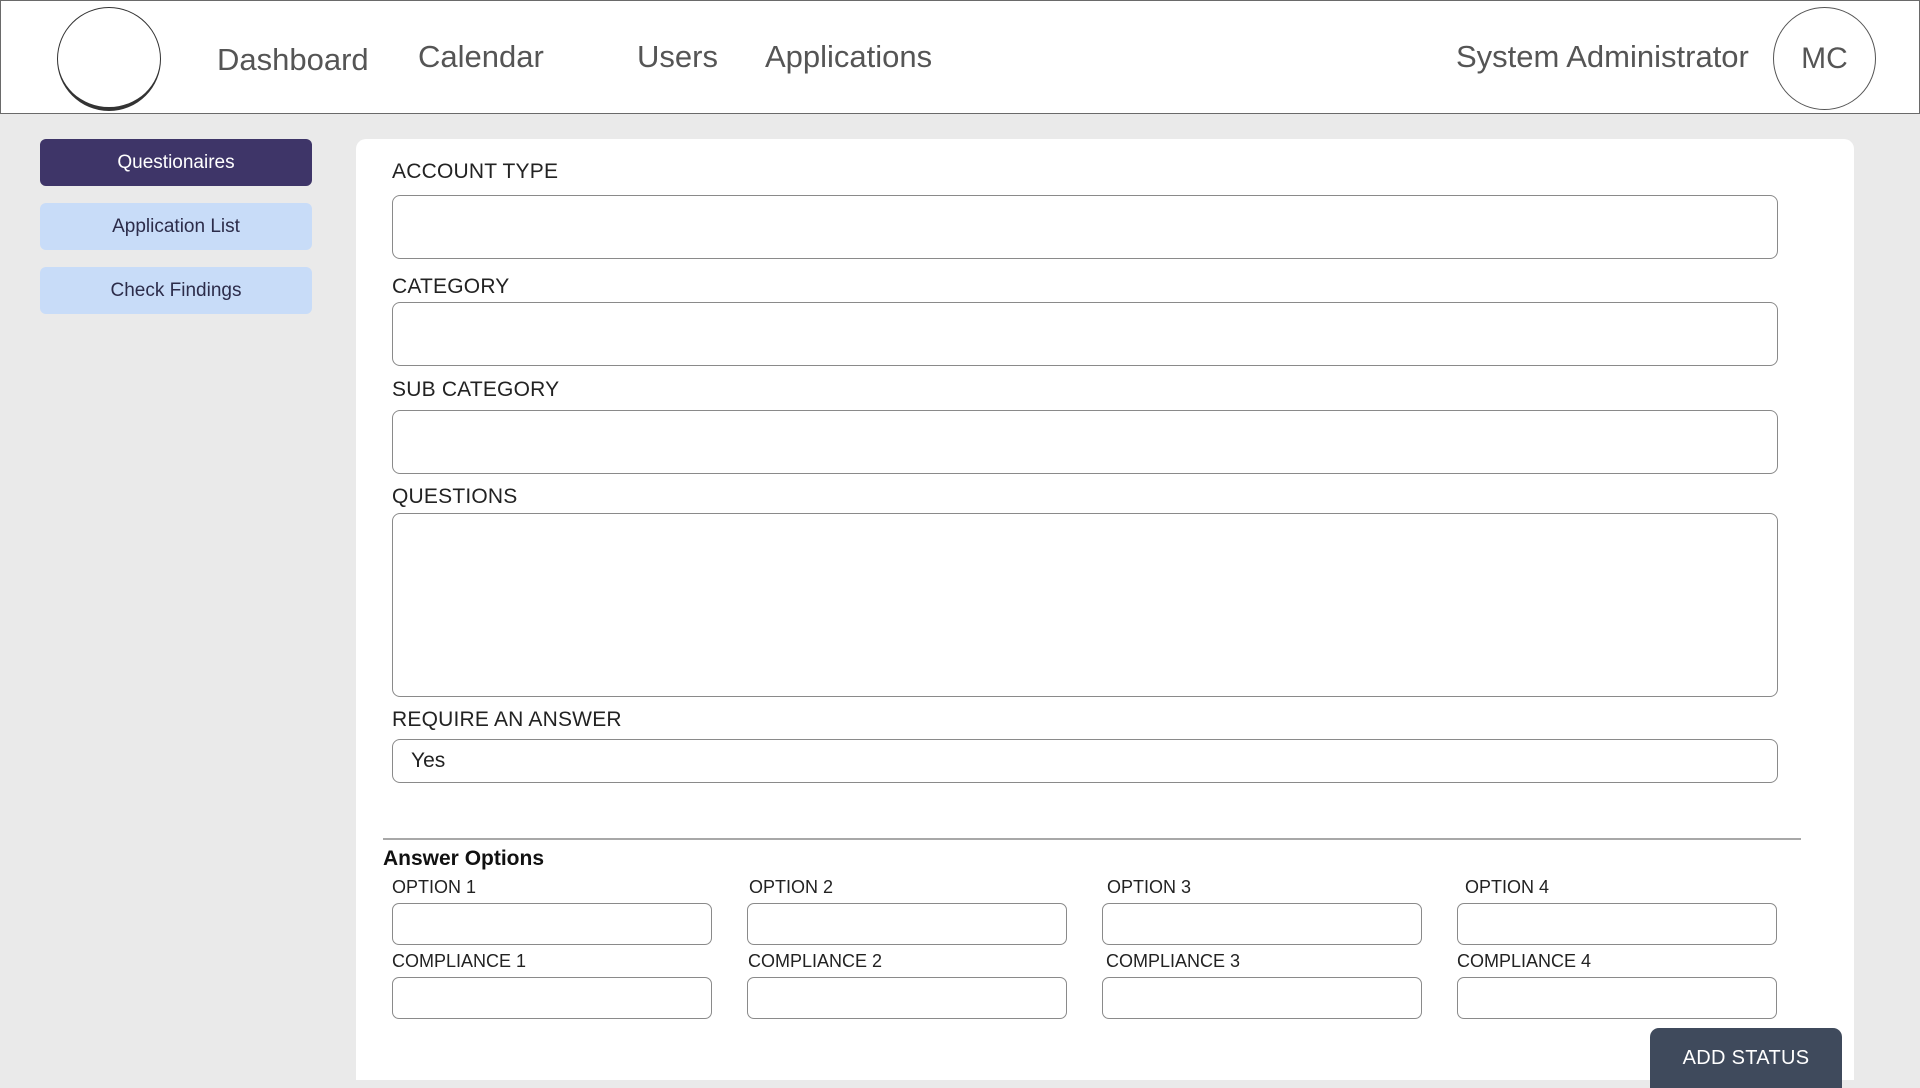 The image size is (1920, 1088). I want to click on require-answer-label: REQUIRE AN ANSWER, so click(507, 719).